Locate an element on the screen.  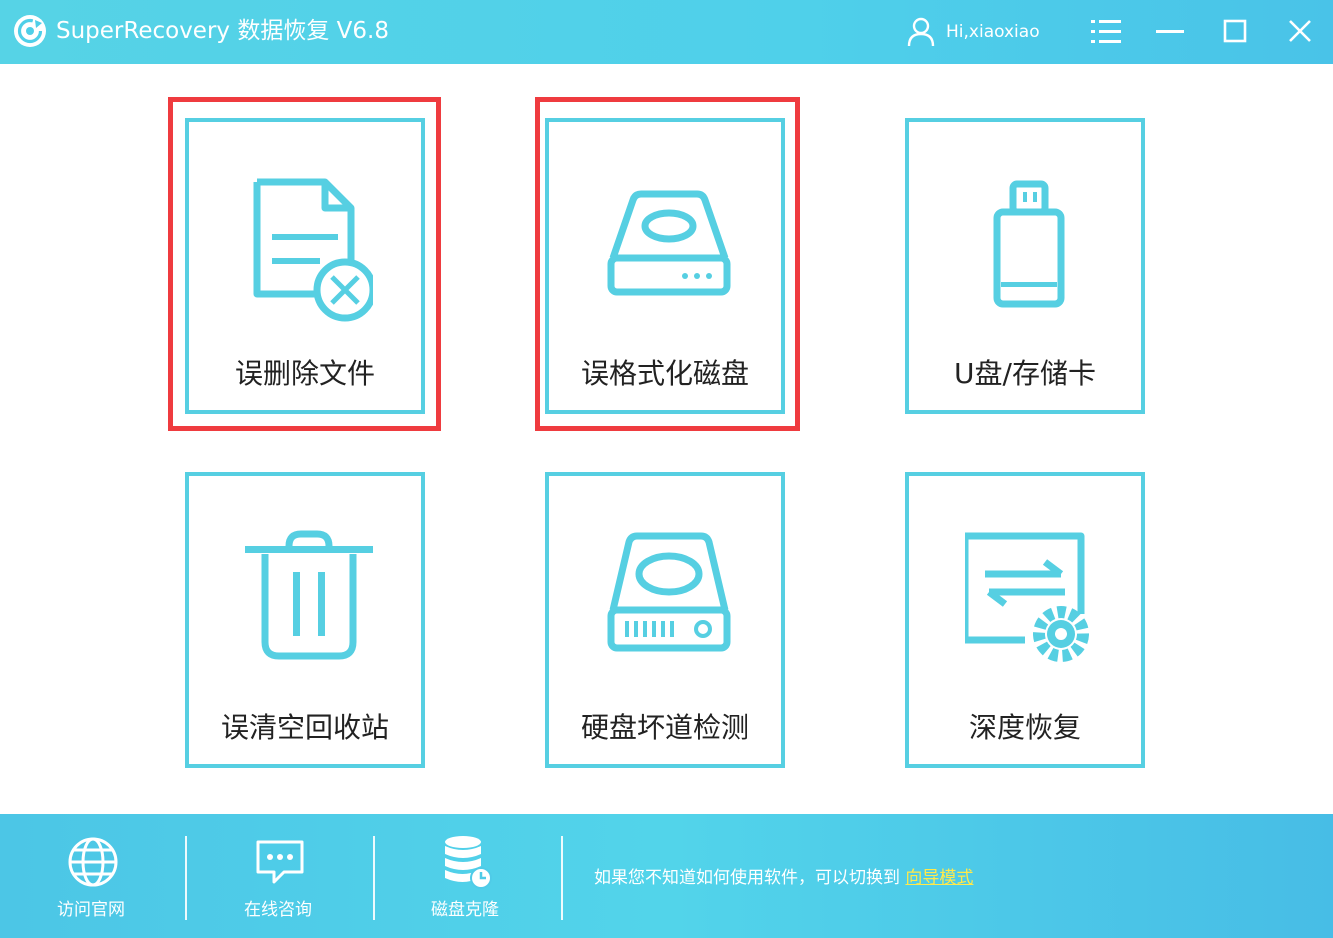
usb-drive-icon is located at coordinates (1029, 244).